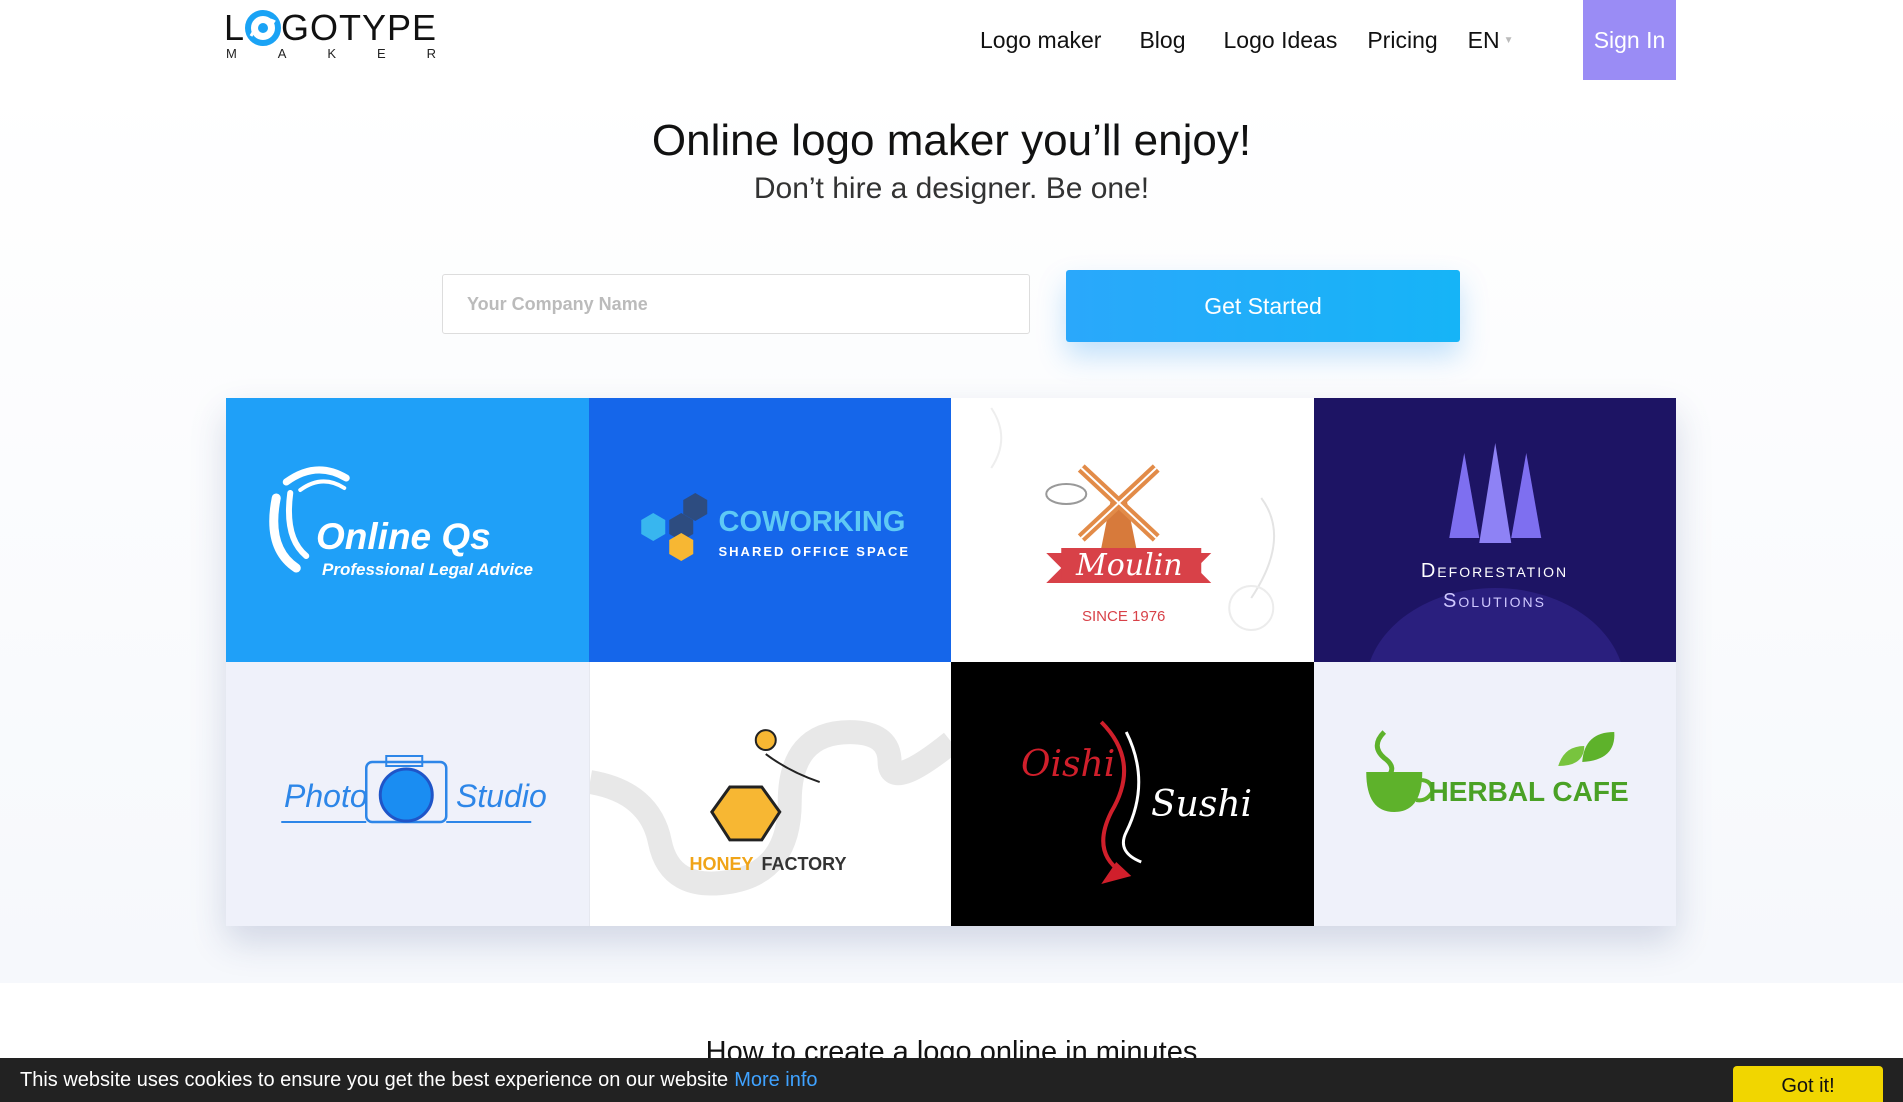 Image resolution: width=1903 pixels, height=1102 pixels. I want to click on nav-pricing: Pricing, so click(1402, 40).